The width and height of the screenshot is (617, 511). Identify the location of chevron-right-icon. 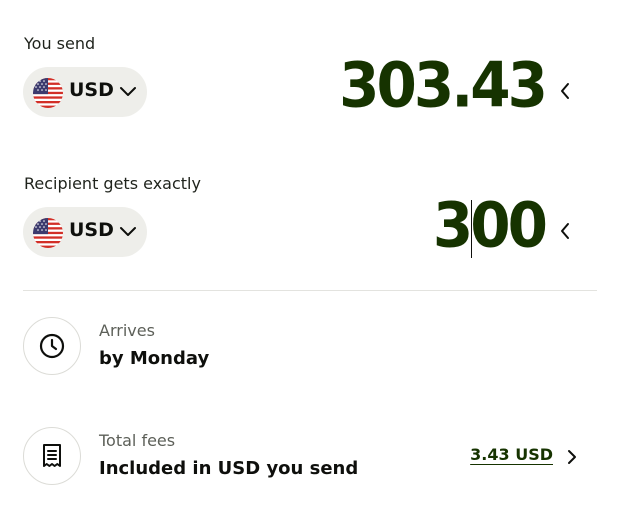
(572, 457).